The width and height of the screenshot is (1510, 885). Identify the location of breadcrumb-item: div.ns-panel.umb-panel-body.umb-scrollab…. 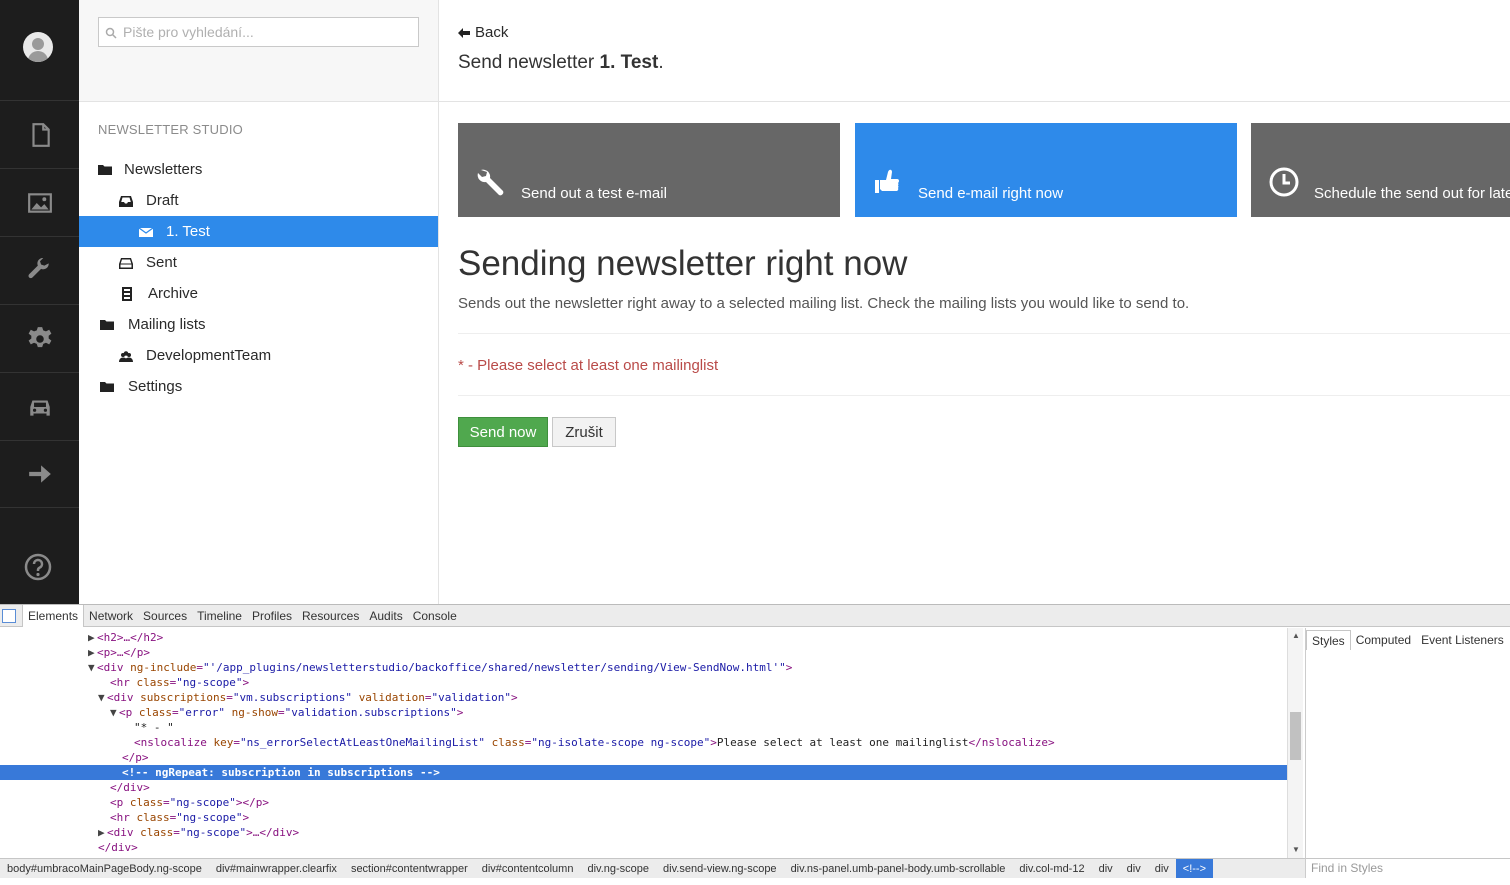
(898, 868).